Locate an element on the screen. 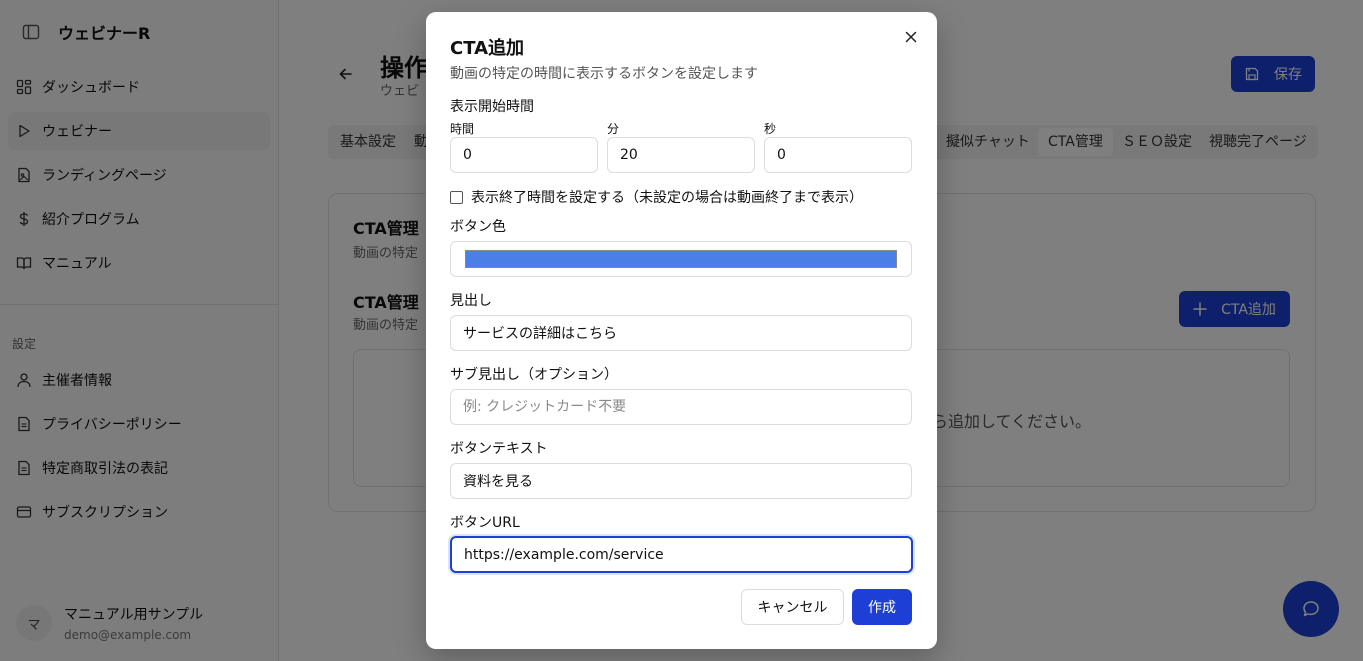 This screenshot has width=1363, height=661. headline-label: 見出し is located at coordinates (471, 301).